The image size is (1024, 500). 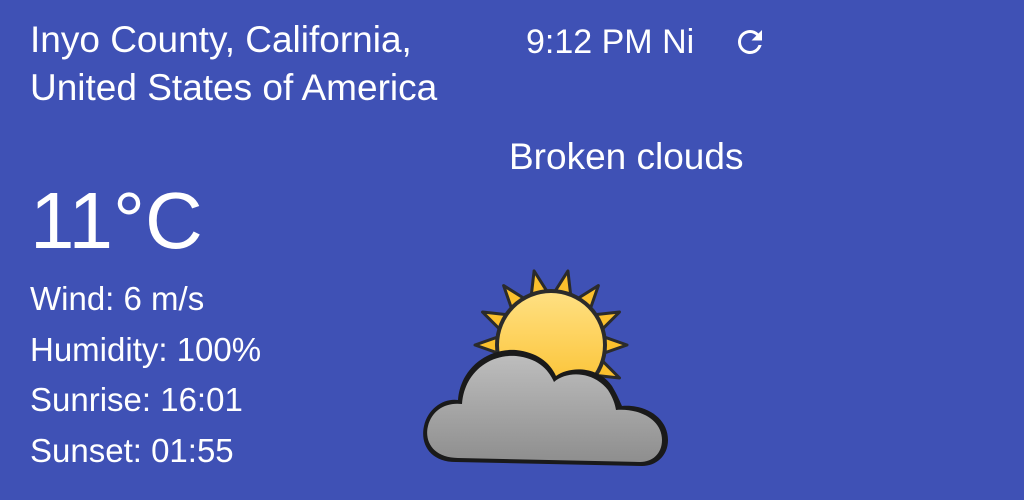 What do you see at coordinates (234, 87) in the screenshot?
I see `location-line-2: United States of America` at bounding box center [234, 87].